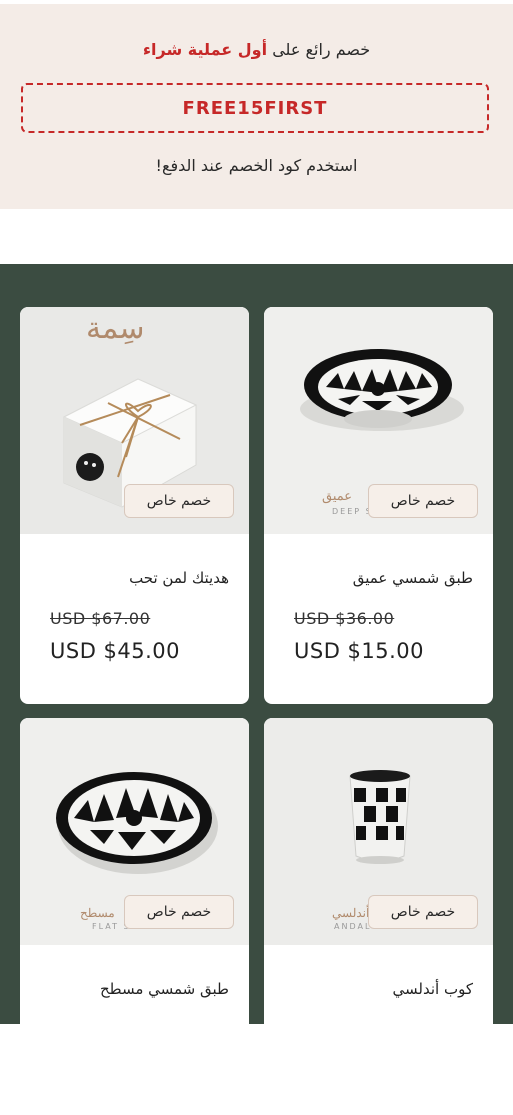  I want to click on brand-watermark-sub: ANDAL, so click(353, 926).